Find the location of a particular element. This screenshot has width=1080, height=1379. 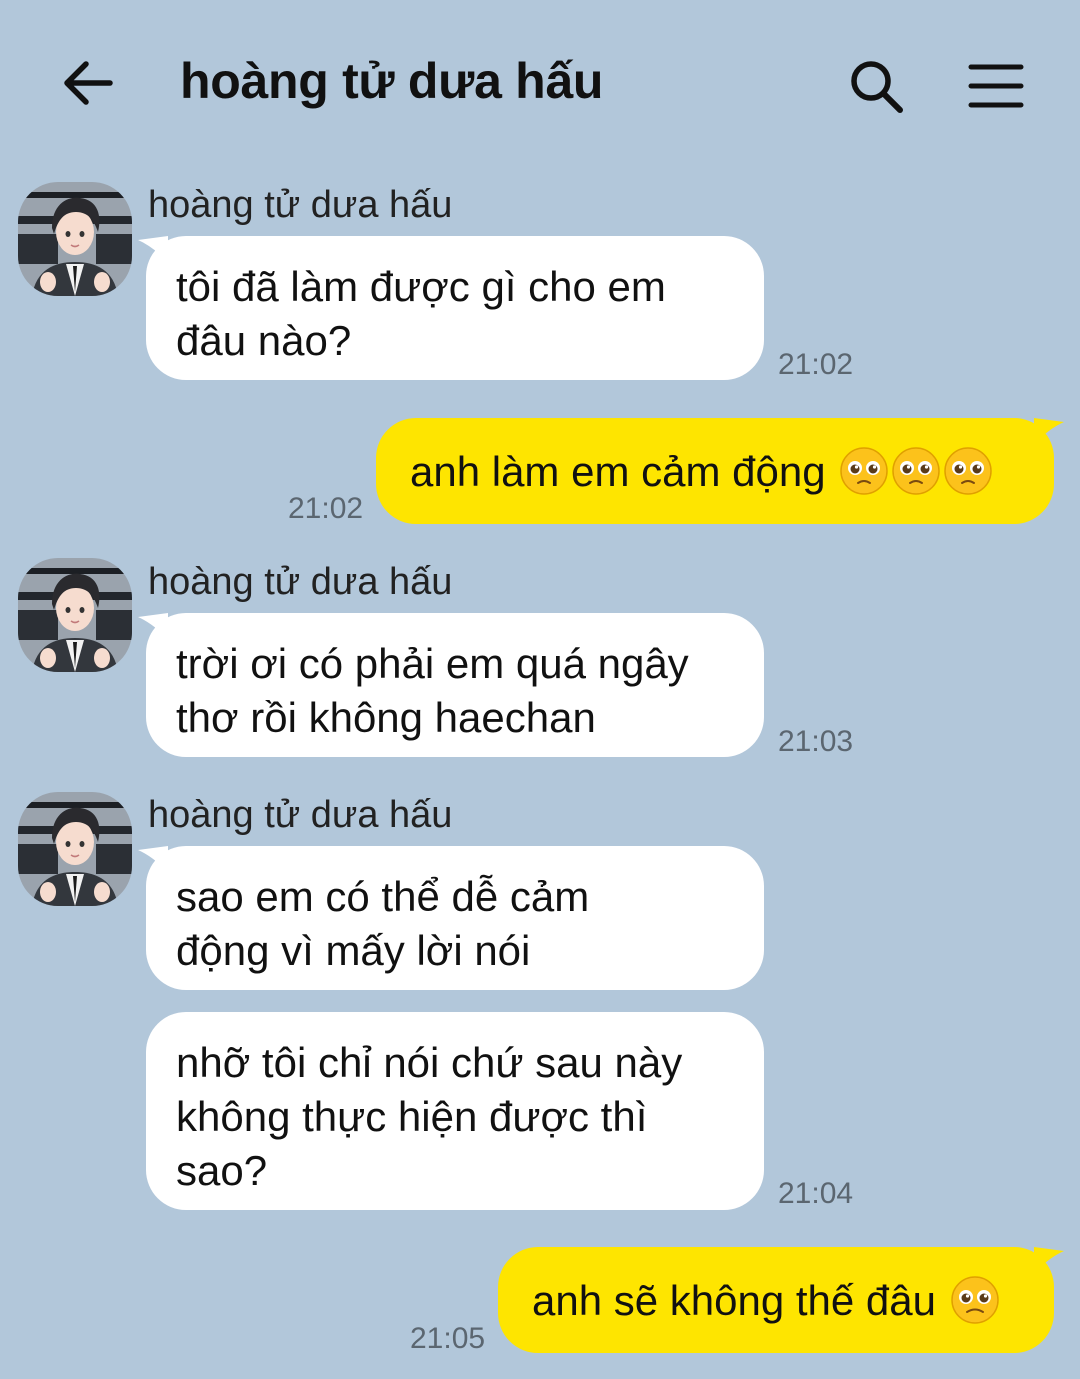

menu-button is located at coordinates (996, 86).